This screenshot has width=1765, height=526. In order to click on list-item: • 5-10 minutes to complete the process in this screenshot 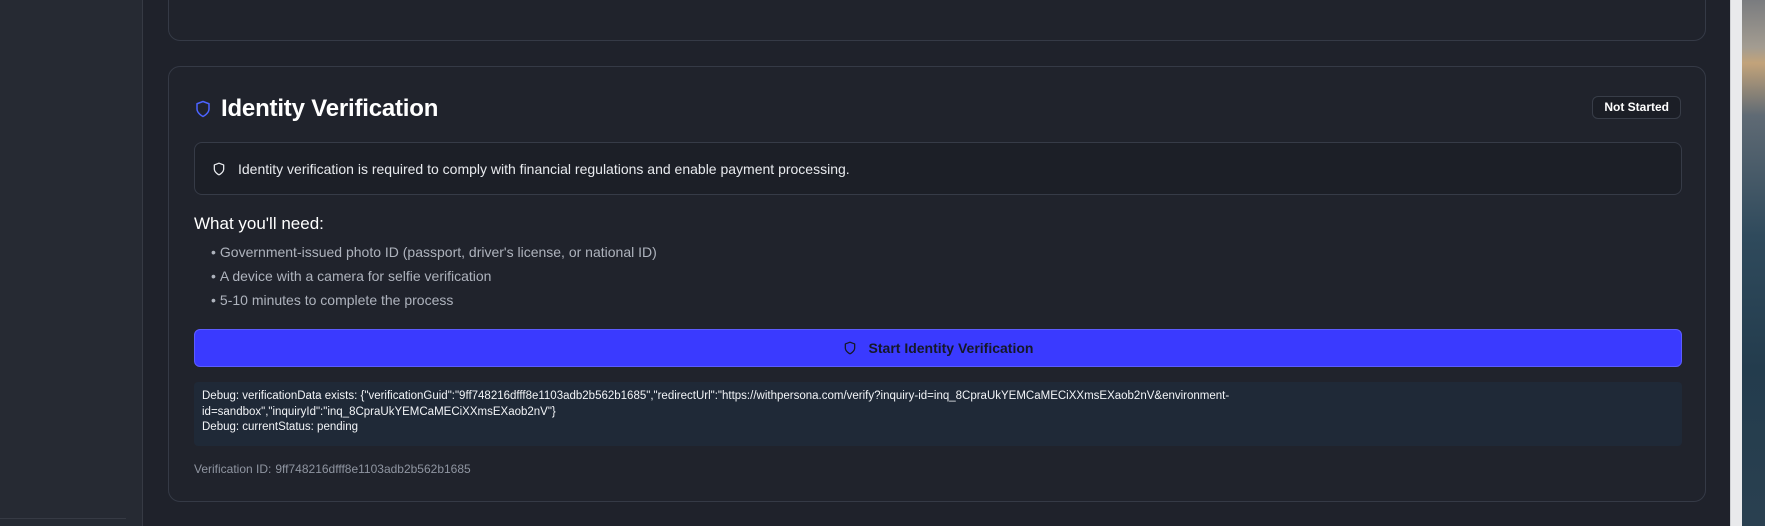, I will do `click(332, 300)`.